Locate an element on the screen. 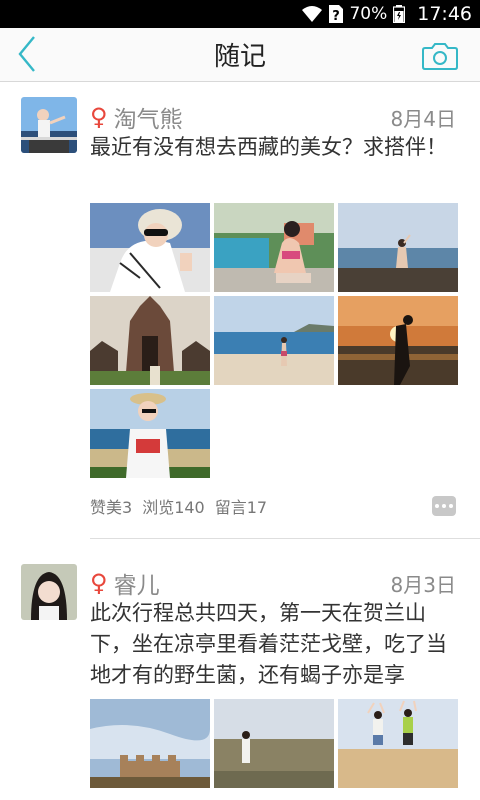 This screenshot has height=800, width=480. comments-count: 留言17 is located at coordinates (241, 506).